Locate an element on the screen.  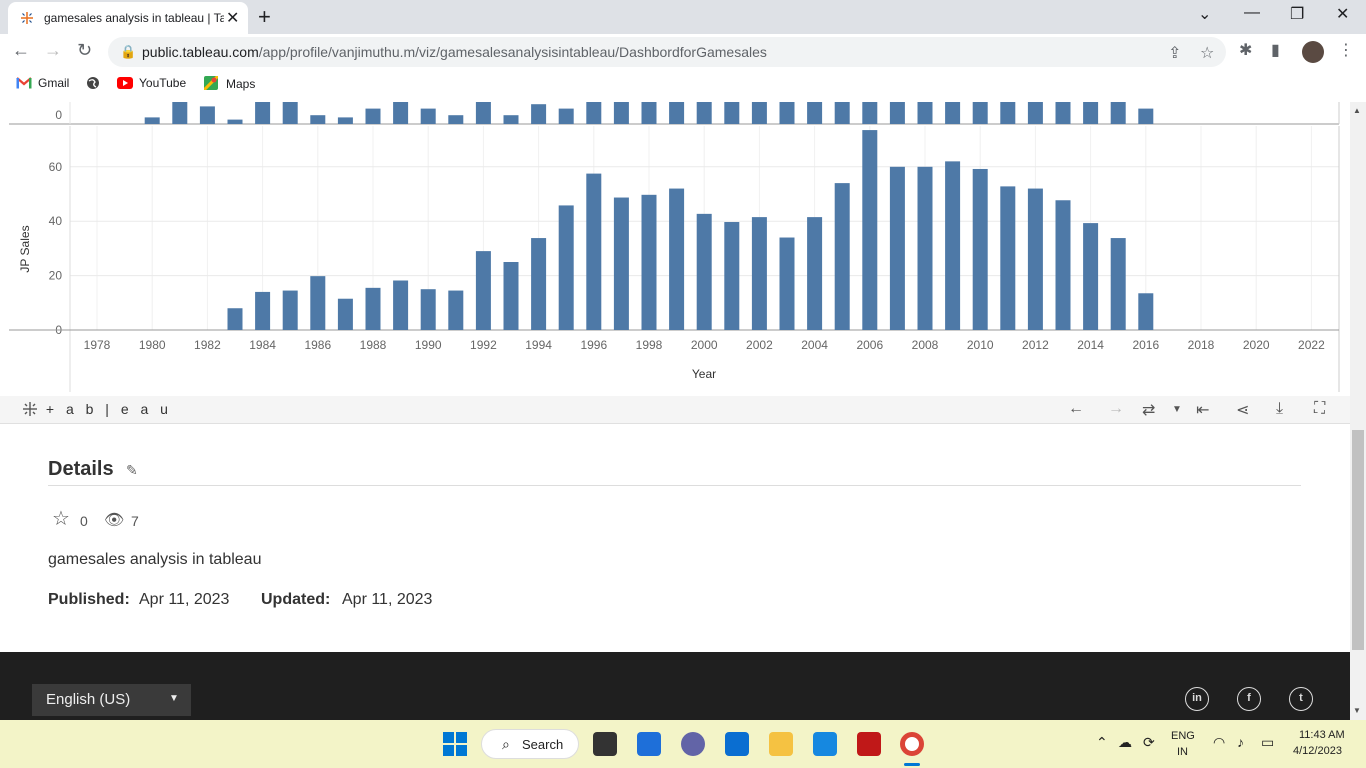
widgets-icon is located at coordinates (649, 744).